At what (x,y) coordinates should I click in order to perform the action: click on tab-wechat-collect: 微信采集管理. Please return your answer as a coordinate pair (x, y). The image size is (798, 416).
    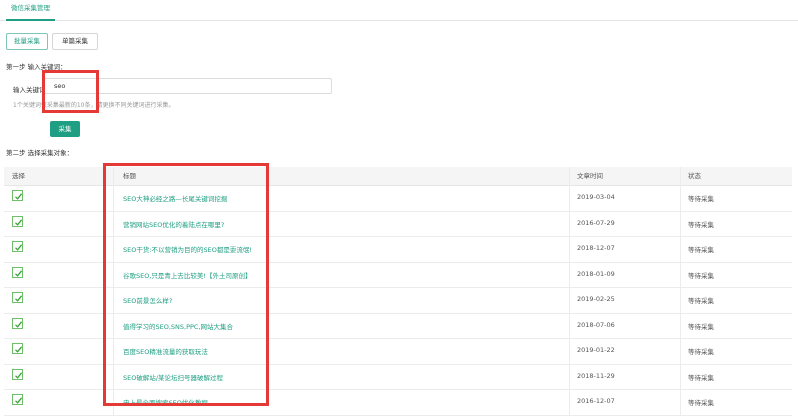
    Looking at the image, I should click on (30, 10).